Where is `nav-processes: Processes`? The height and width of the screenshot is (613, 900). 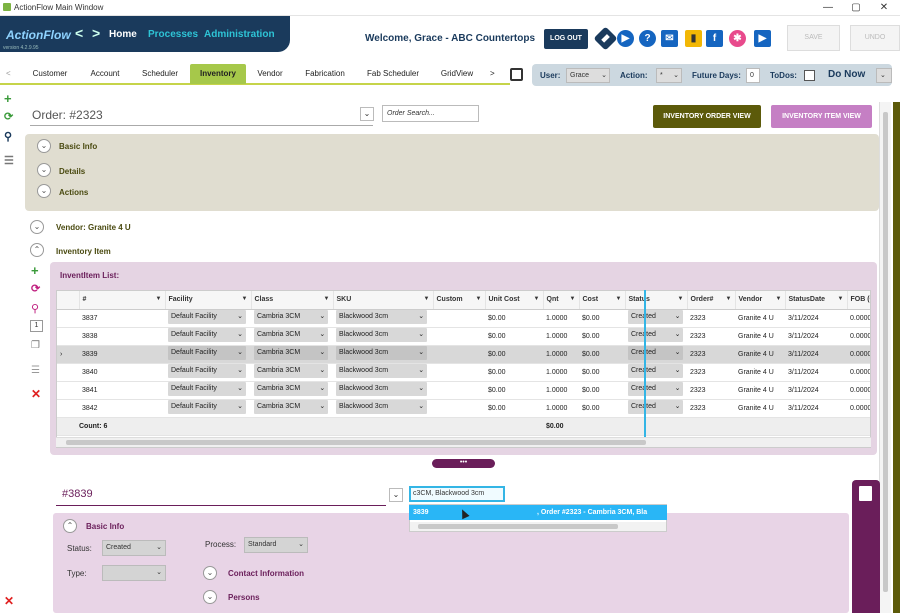
nav-processes: Processes is located at coordinates (173, 34).